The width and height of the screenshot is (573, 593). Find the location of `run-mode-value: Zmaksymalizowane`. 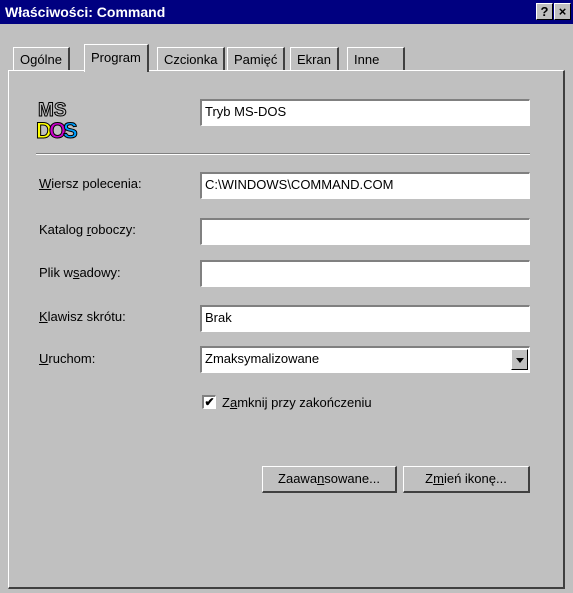

run-mode-value: Zmaksymalizowane is located at coordinates (262, 358).